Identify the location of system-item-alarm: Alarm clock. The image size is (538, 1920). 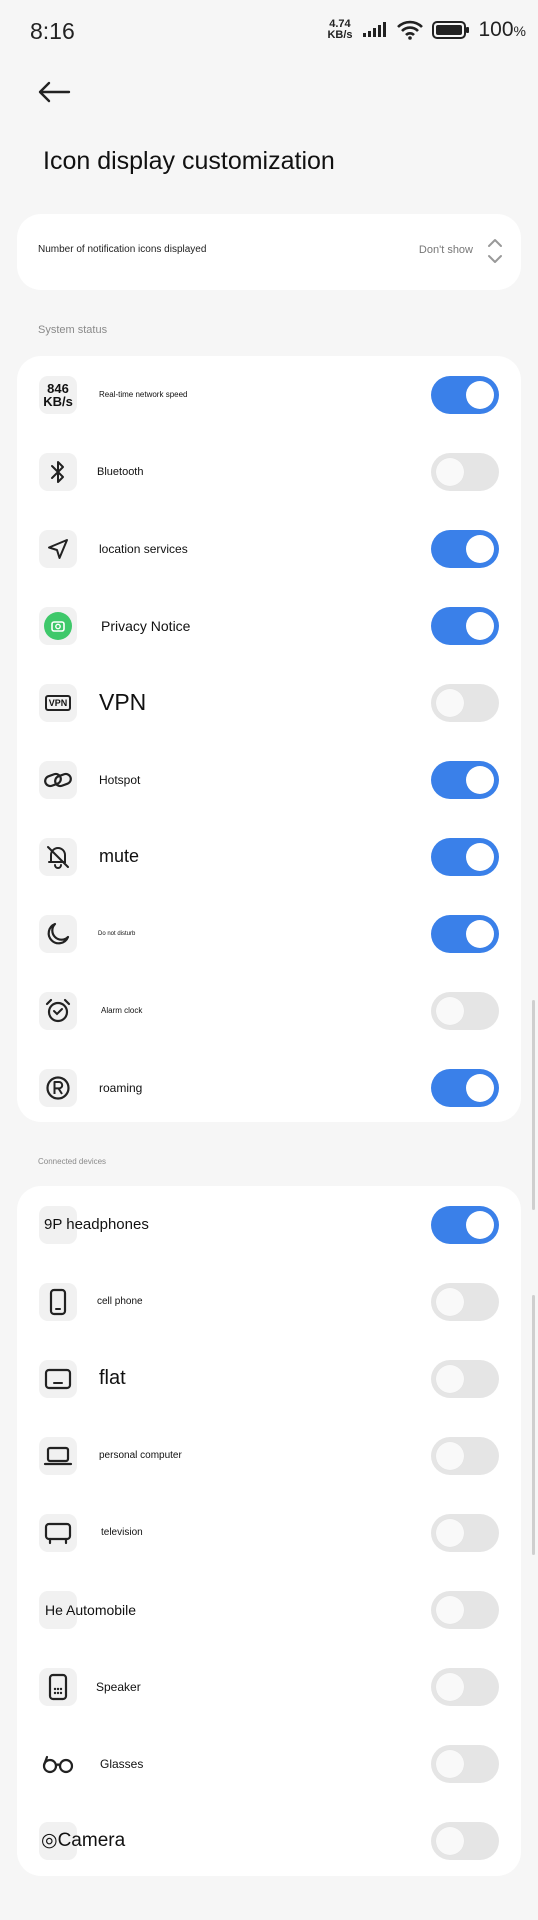
(269, 1010).